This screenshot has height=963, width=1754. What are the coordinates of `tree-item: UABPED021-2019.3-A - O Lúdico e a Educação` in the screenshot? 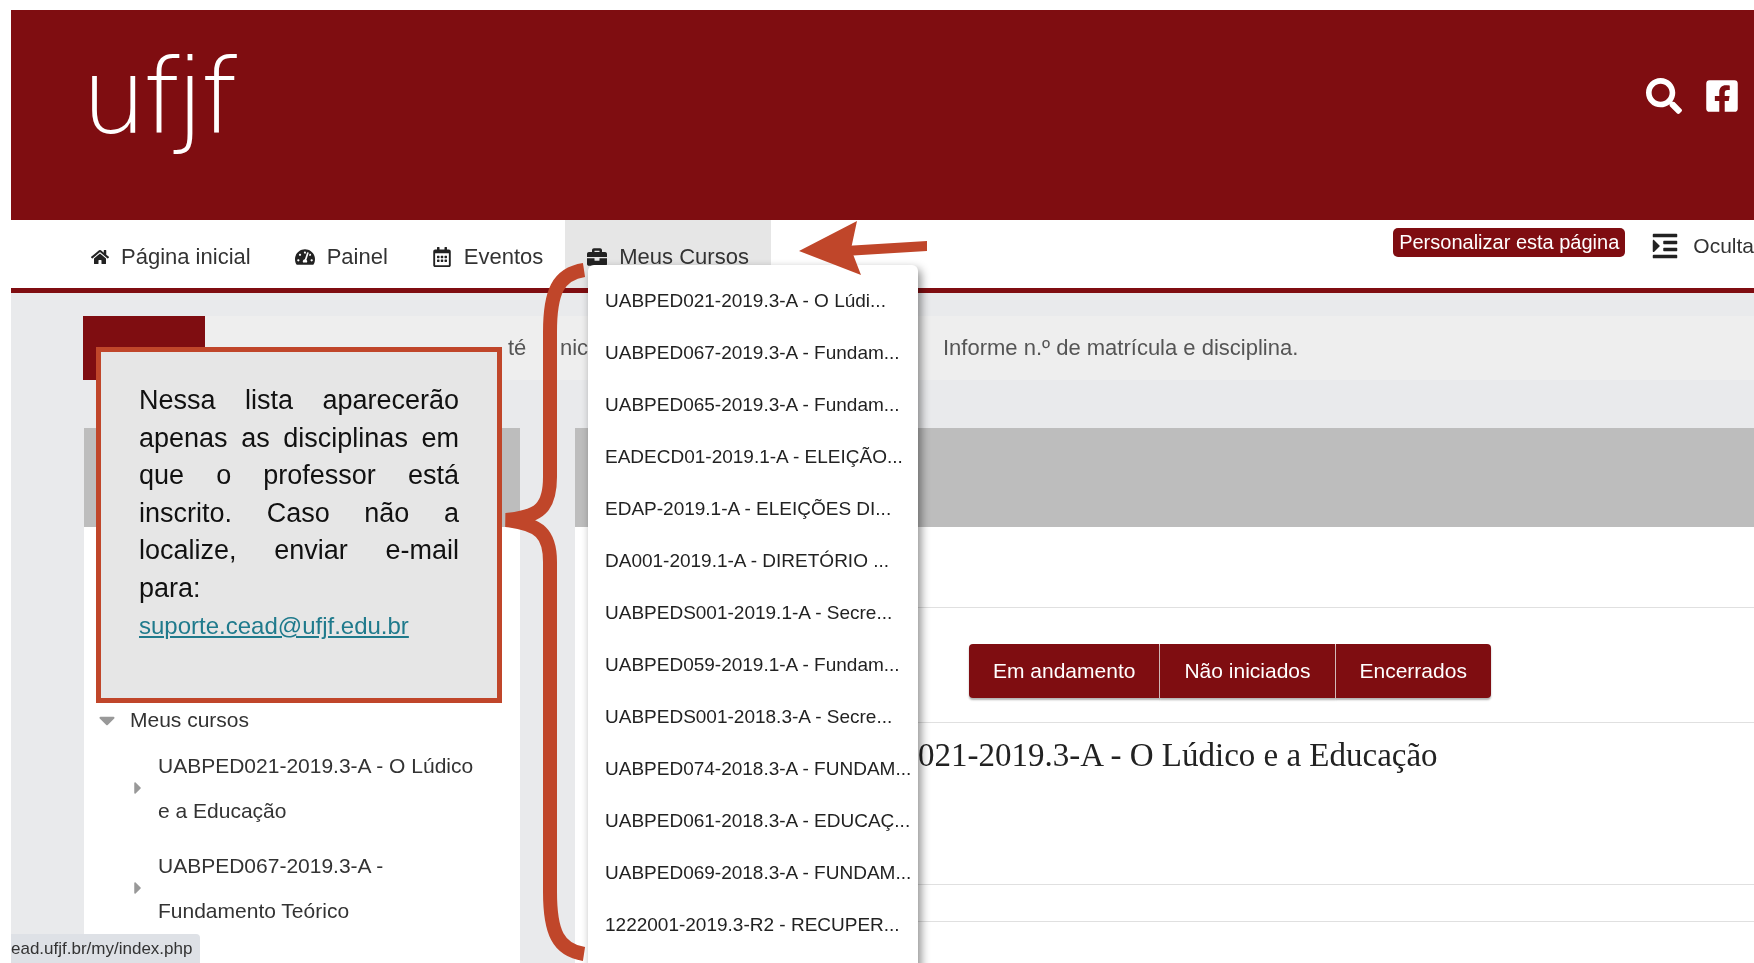 It's located at (316, 788).